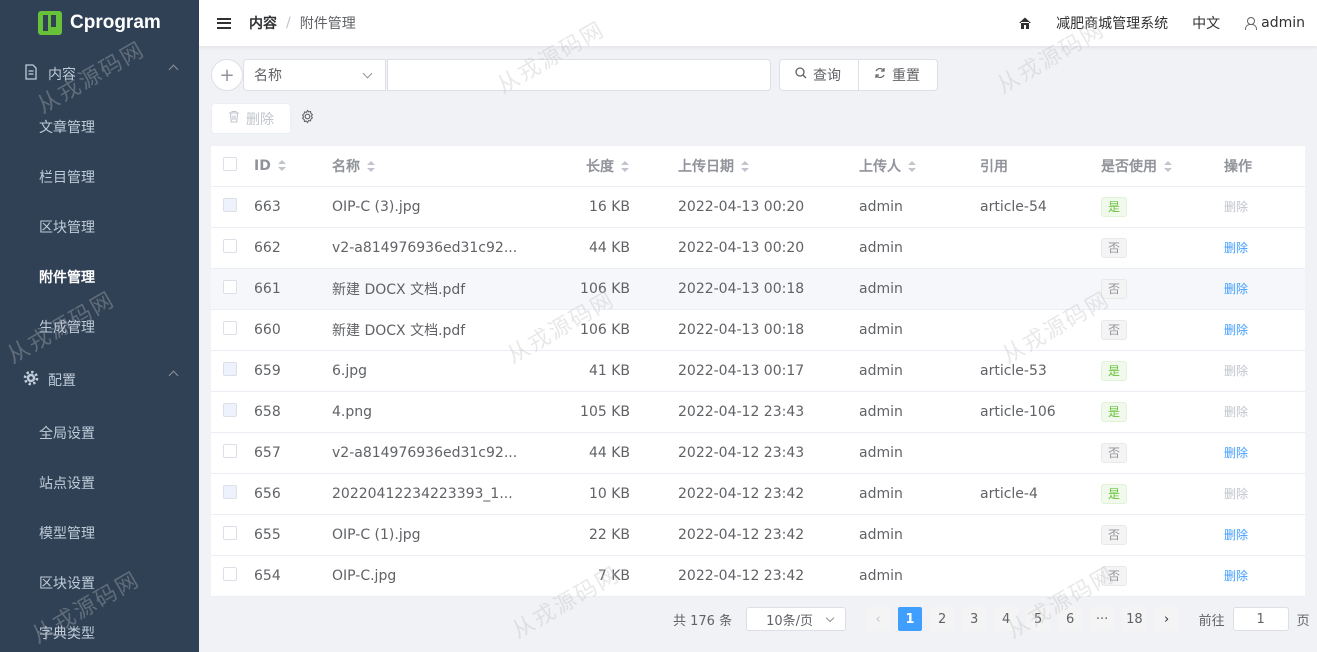 The width and height of the screenshot is (1317, 652). Describe the element at coordinates (99, 483) in the screenshot. I see `sidebar-item-site-settings: 站点设置` at that location.